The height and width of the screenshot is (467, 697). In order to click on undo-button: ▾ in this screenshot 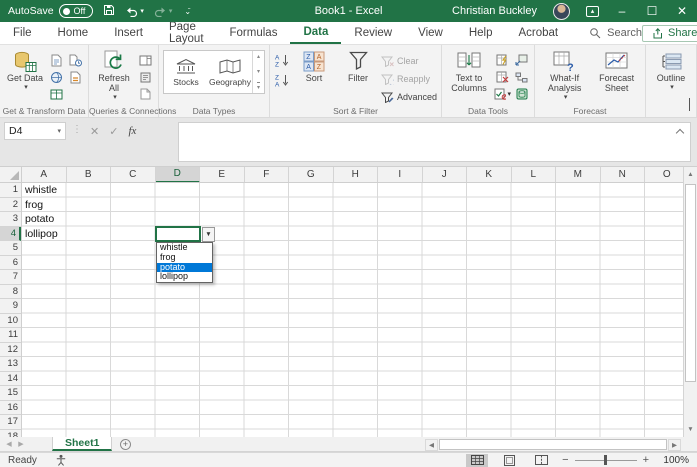, I will do `click(134, 11)`.